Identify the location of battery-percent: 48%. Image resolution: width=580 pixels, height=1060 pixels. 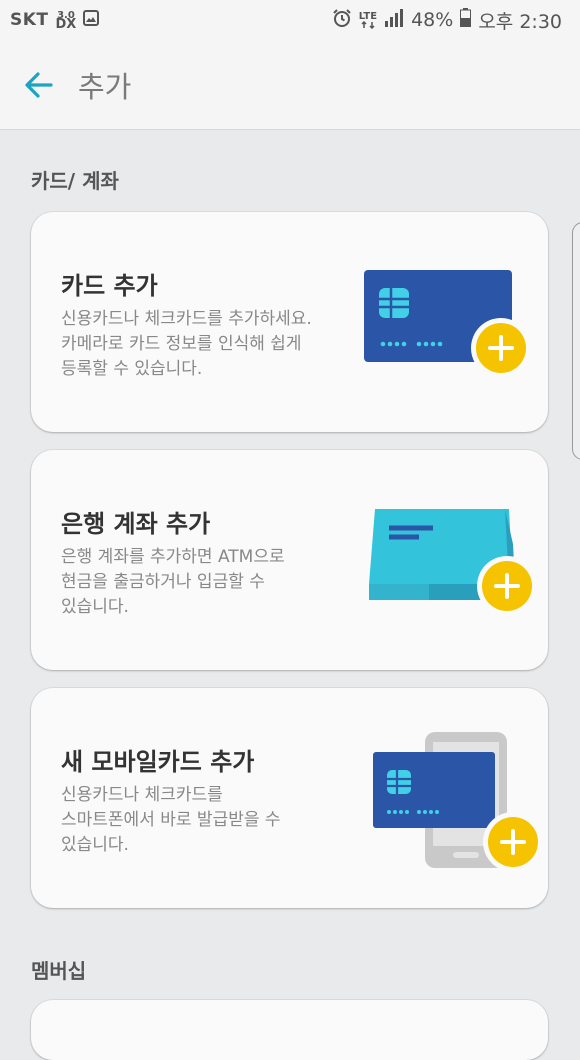
(432, 20).